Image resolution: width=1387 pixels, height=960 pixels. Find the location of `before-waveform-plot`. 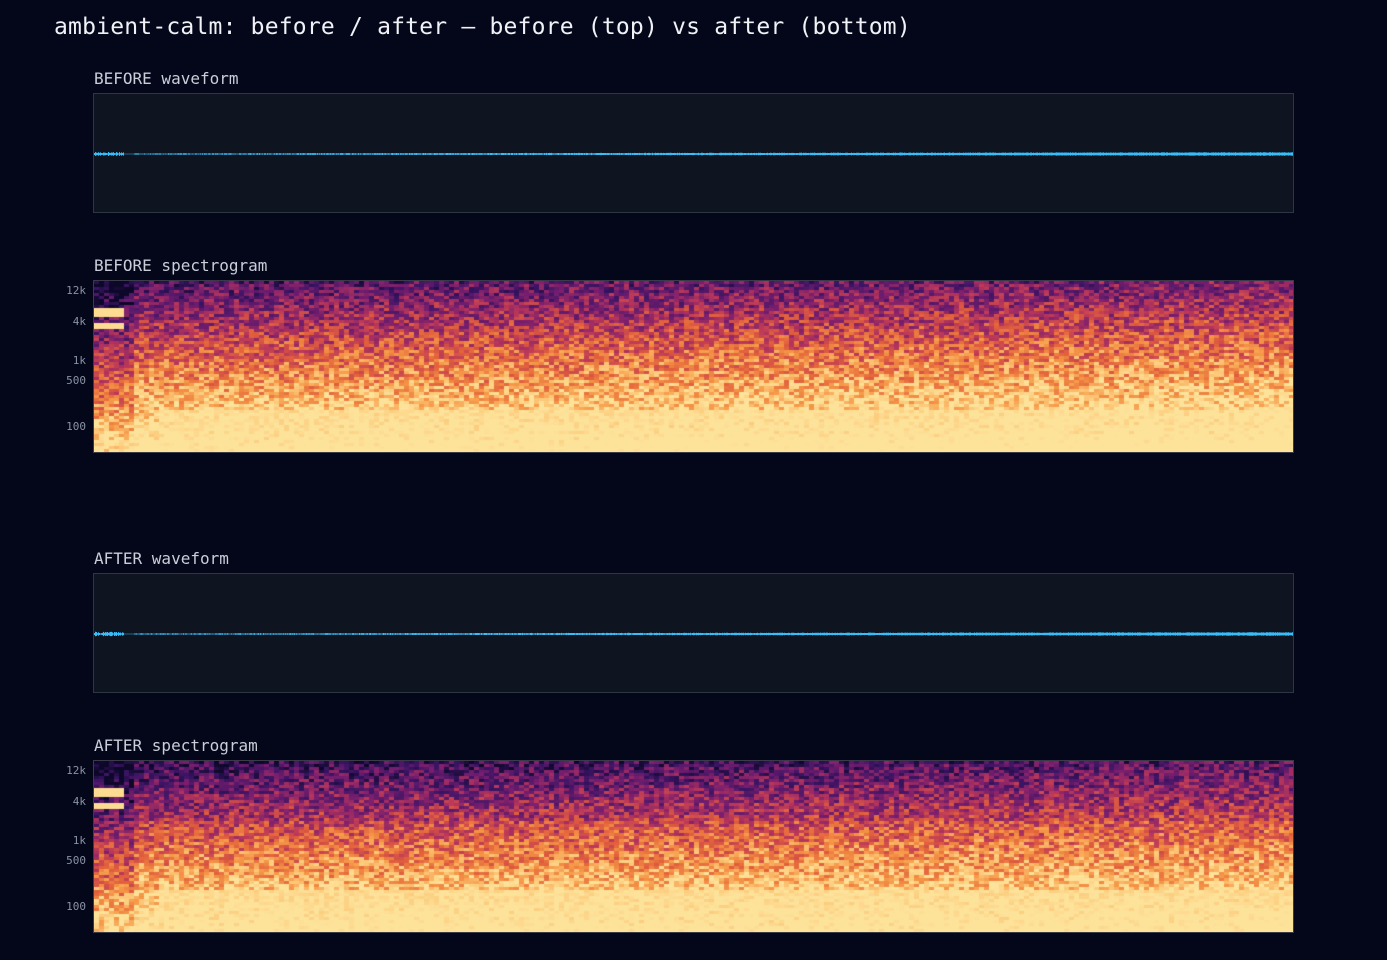

before-waveform-plot is located at coordinates (693, 154).